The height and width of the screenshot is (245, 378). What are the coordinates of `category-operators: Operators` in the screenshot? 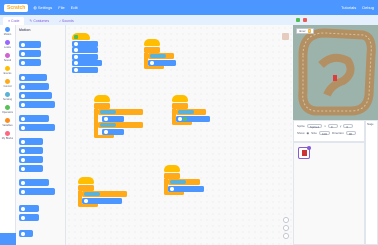 It's located at (7, 109).